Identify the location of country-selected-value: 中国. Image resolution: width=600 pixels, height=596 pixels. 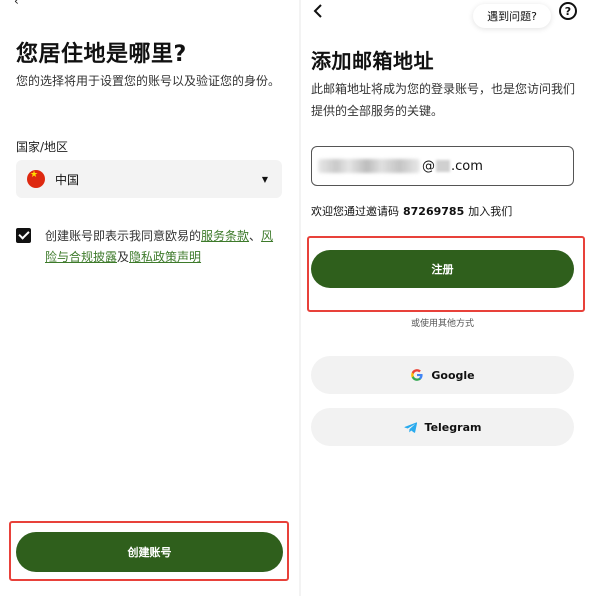
(67, 179).